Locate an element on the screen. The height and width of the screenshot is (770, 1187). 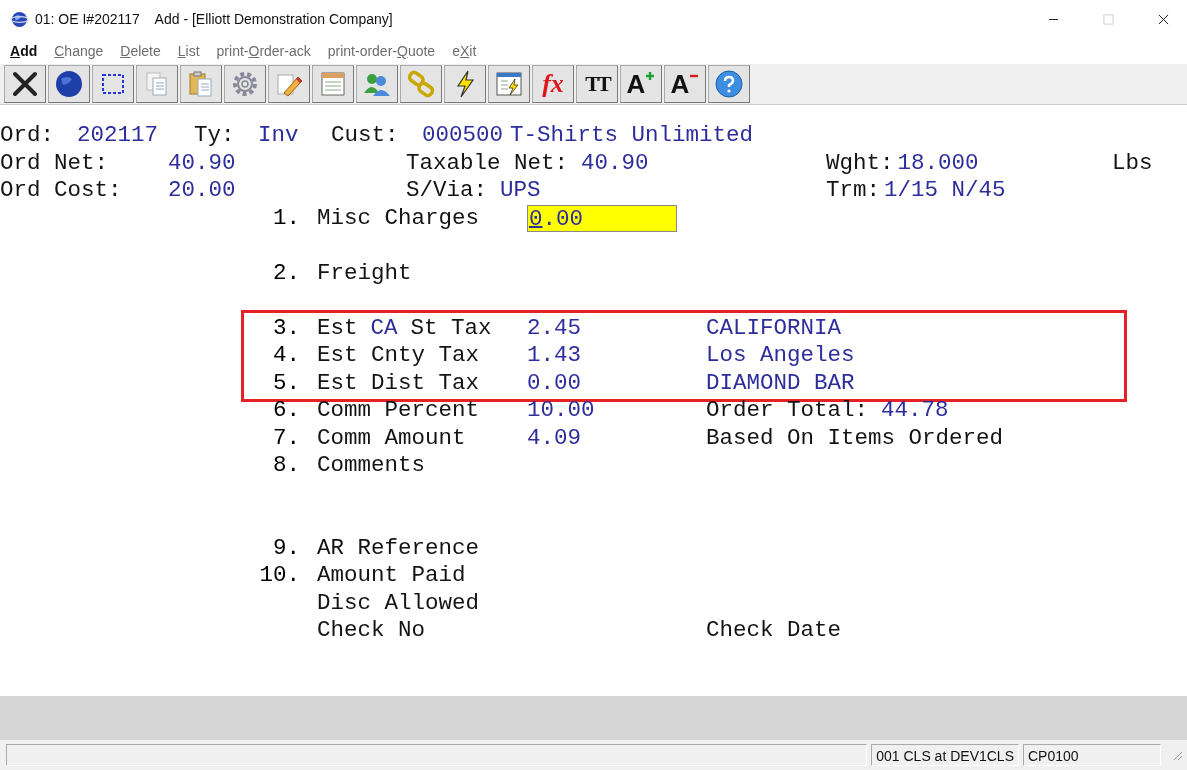
field-label: Order Total: is located at coordinates (787, 411).